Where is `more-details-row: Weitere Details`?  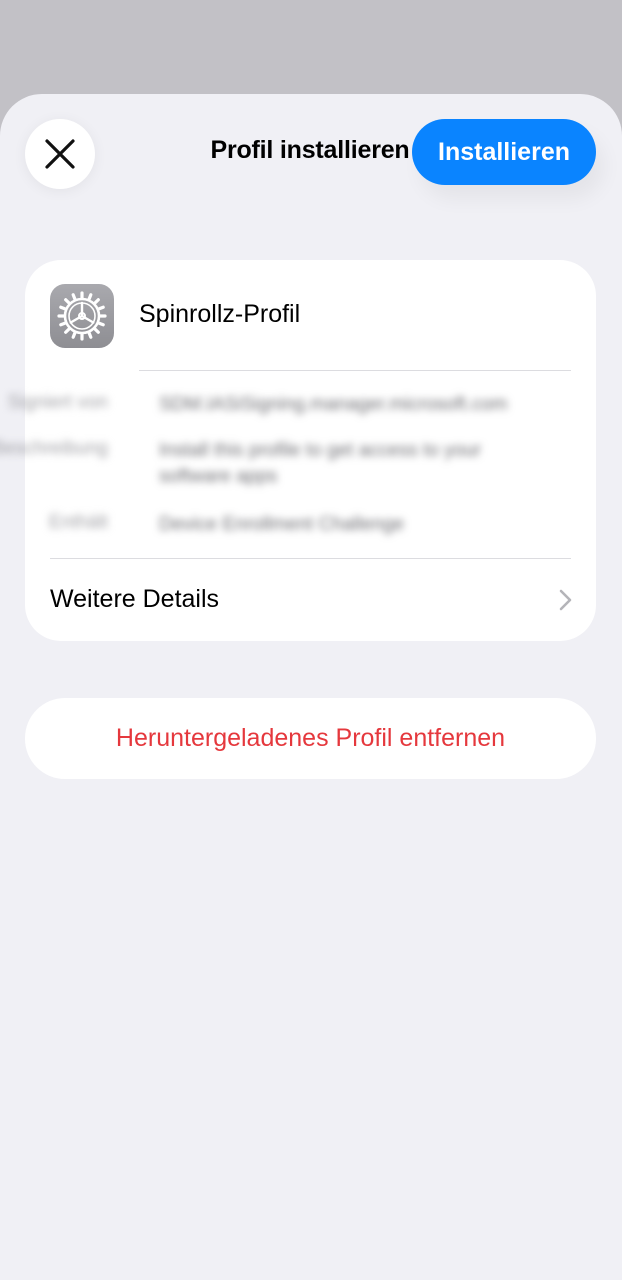
more-details-row: Weitere Details is located at coordinates (310, 600).